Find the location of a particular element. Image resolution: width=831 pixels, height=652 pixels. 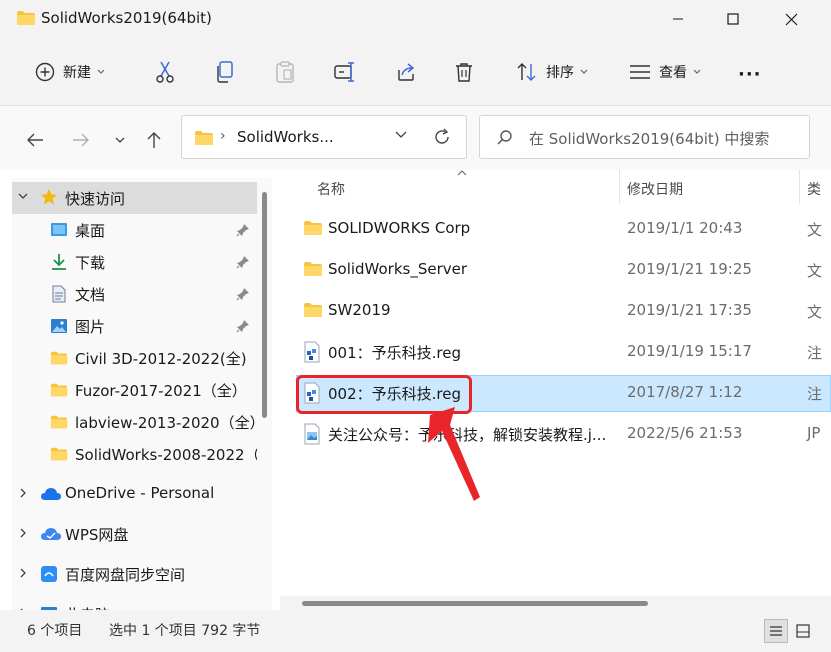

nav-item-folder: labview-2013-2020（全） is located at coordinates (138, 422).